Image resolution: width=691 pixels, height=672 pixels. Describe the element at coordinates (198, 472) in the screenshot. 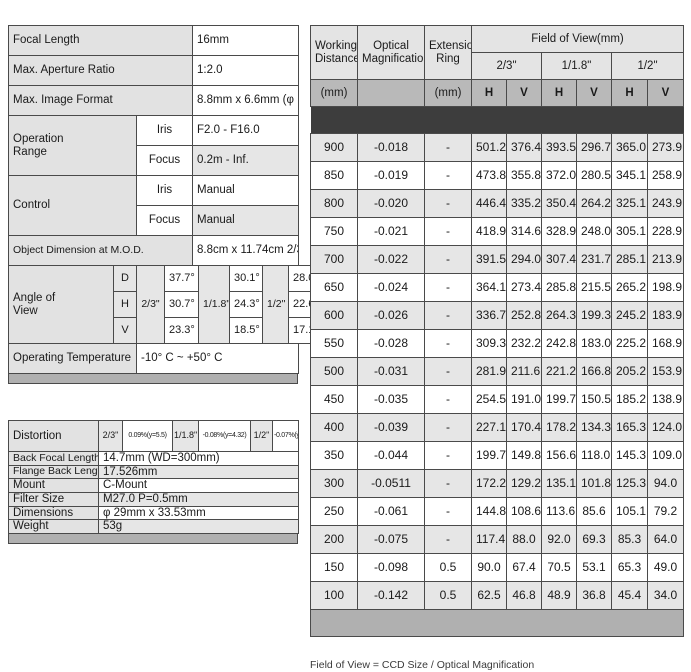

I see `spec2-value: 17.526mm` at that location.